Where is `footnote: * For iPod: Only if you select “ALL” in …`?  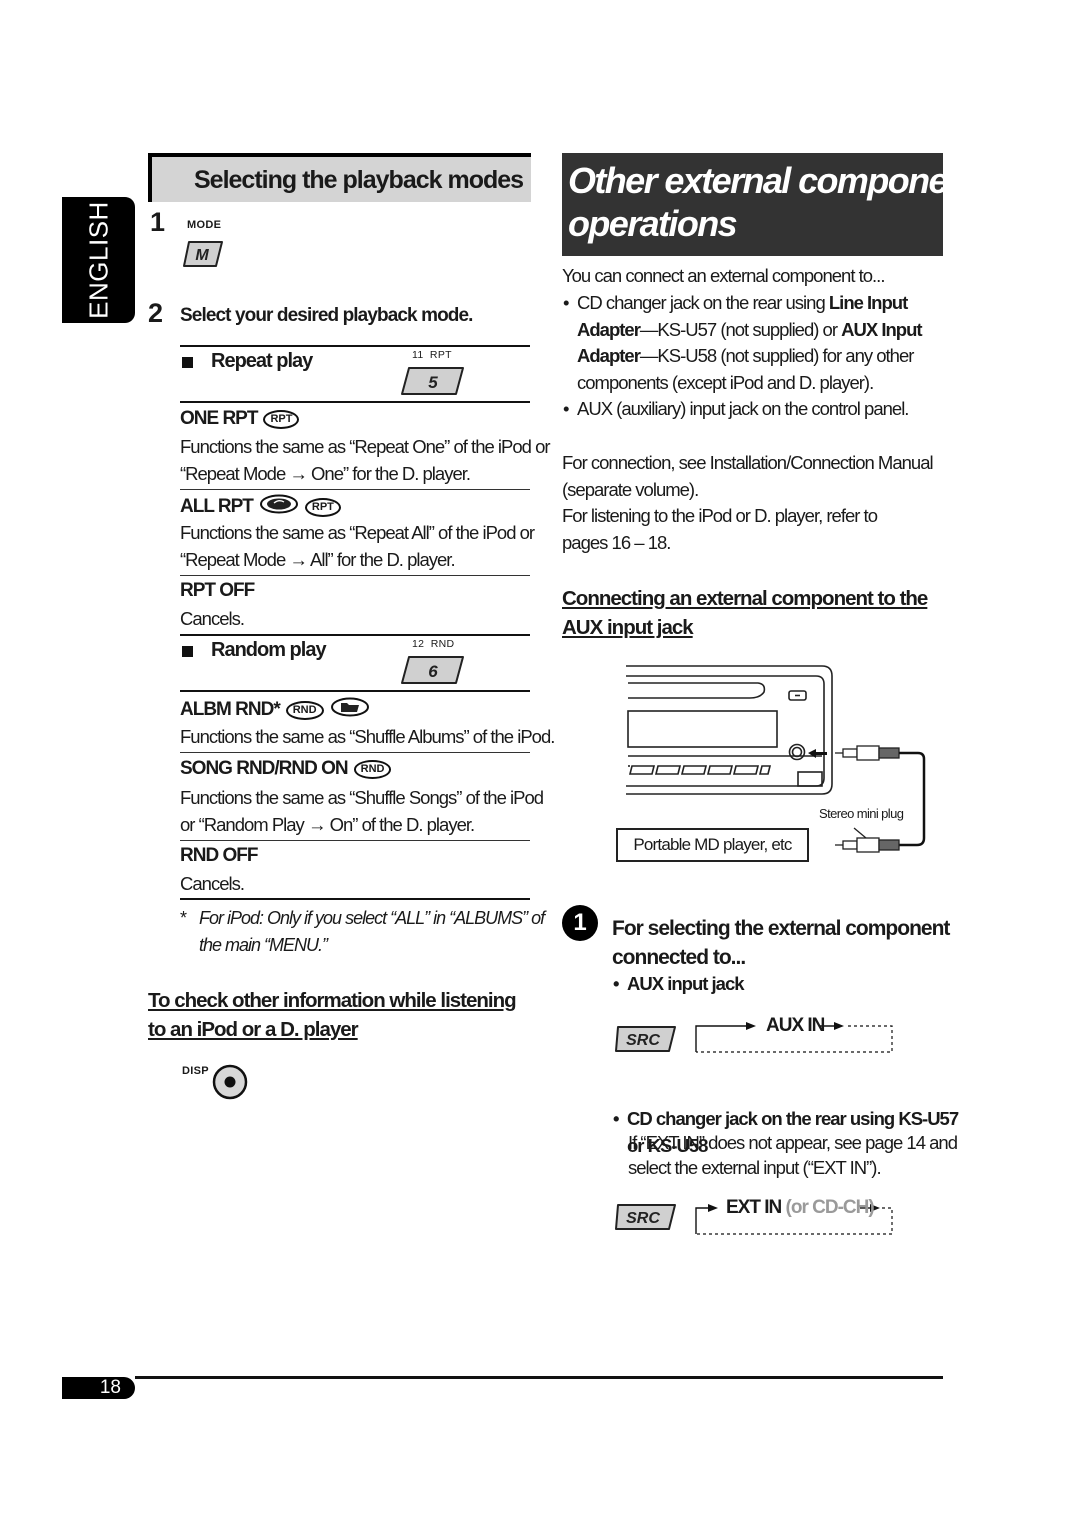
footnote: * For iPod: Only if you select “ALL” in … is located at coordinates (362, 932).